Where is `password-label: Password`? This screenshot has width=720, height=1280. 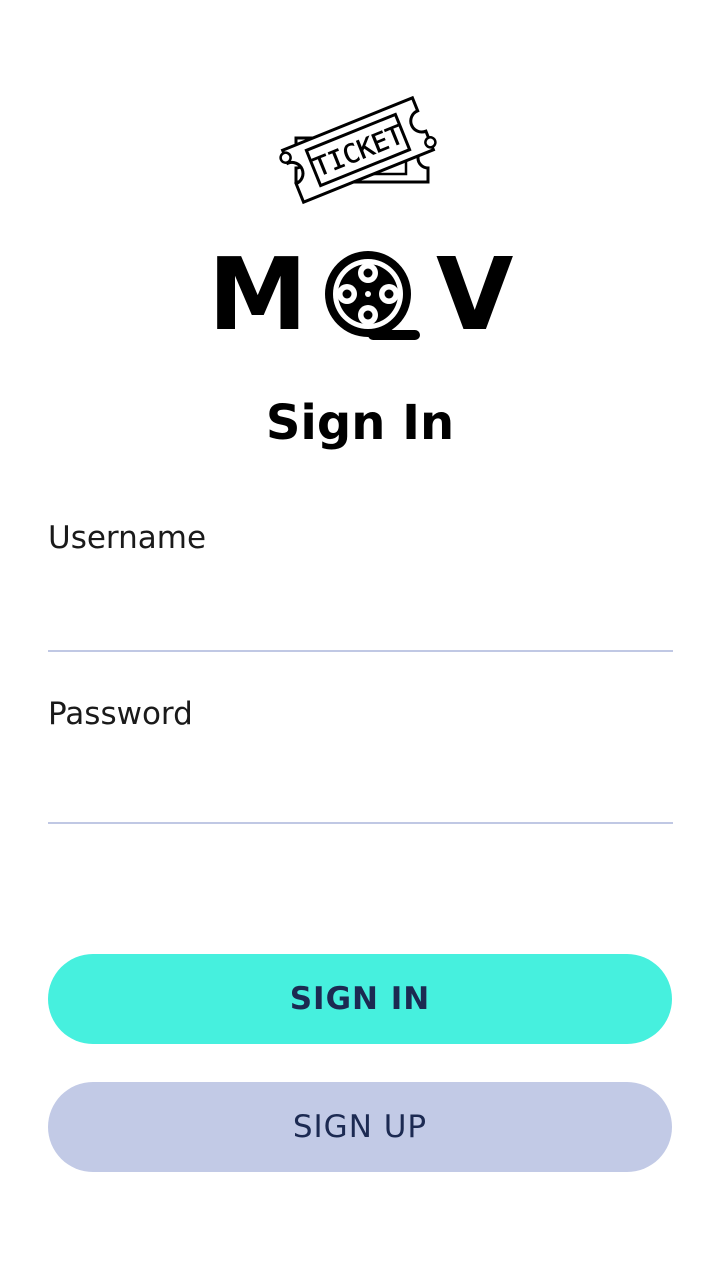
password-label: Password is located at coordinates (120, 714).